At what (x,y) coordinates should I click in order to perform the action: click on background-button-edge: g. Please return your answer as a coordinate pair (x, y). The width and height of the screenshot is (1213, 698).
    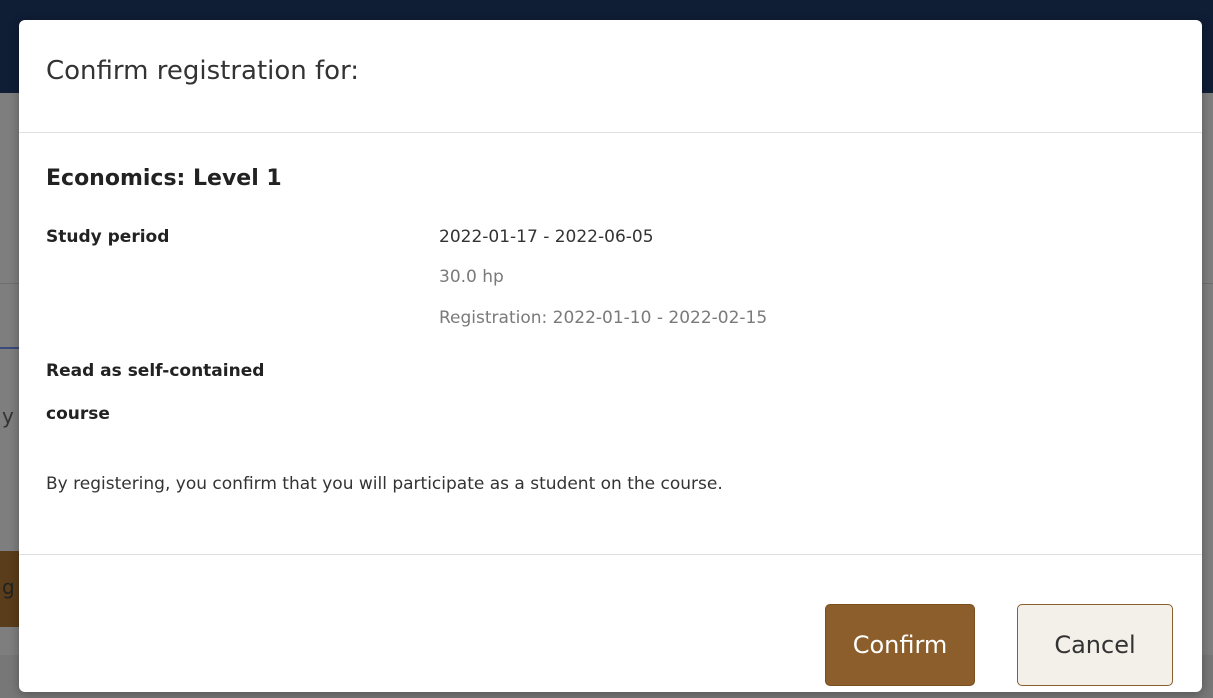
    Looking at the image, I should click on (10, 589).